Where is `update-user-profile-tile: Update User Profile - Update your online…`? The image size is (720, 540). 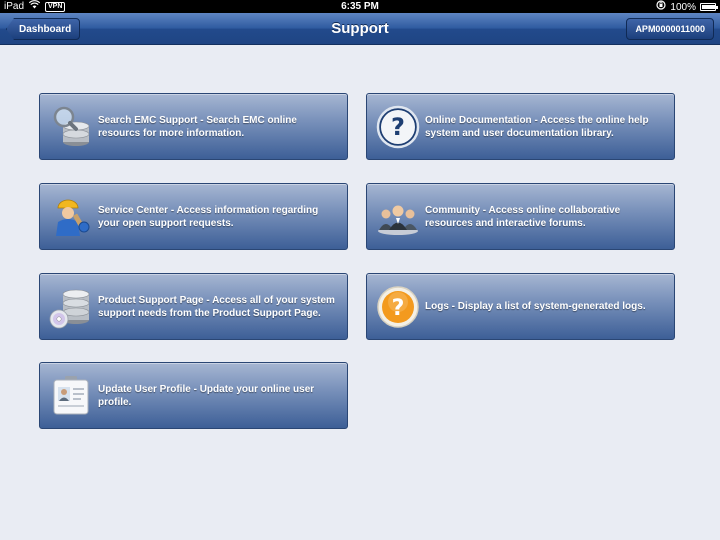 update-user-profile-tile: Update User Profile - Update your online… is located at coordinates (193, 395).